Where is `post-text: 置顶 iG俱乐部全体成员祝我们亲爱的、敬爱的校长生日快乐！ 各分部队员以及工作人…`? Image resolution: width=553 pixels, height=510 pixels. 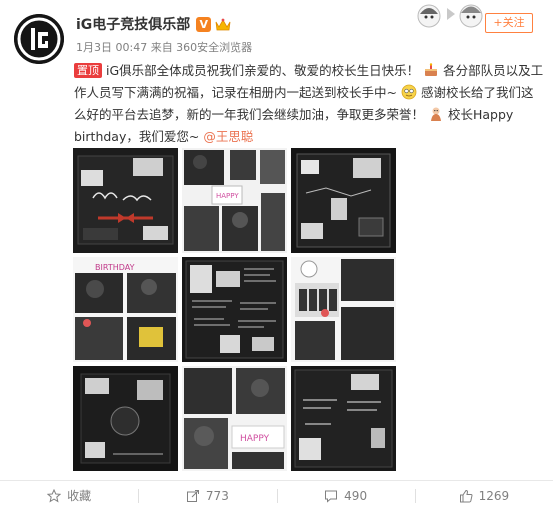 post-text: 置顶 iG俱乐部全体成员祝我们亲爱的、敬爱的校长生日快乐！ 各分部队员以及工作人… is located at coordinates (309, 104).